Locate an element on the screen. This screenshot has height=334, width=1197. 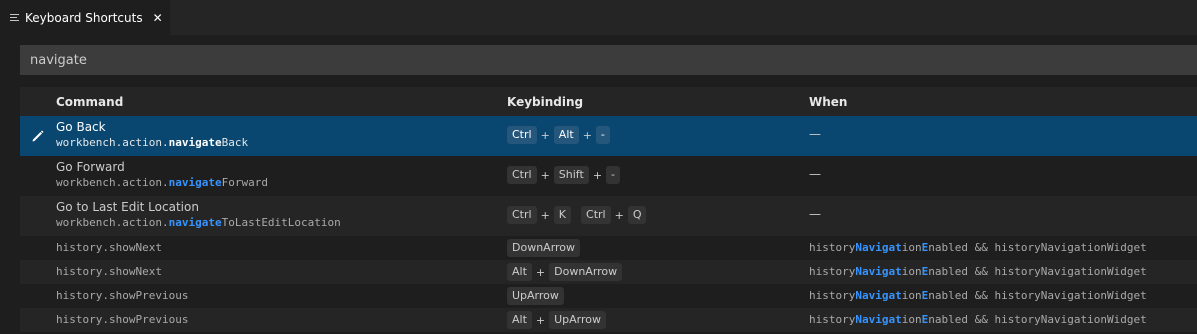
command-id: workbench.action.navigateForward is located at coordinates (162, 182).